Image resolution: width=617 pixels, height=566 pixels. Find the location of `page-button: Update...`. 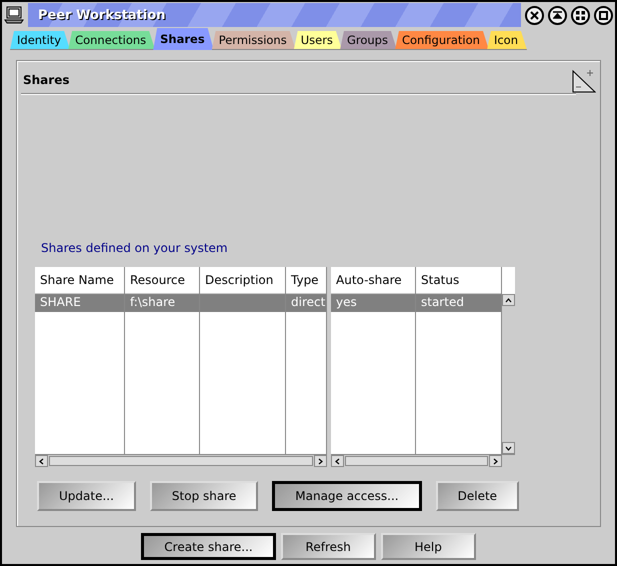

page-button: Update... is located at coordinates (86, 496).